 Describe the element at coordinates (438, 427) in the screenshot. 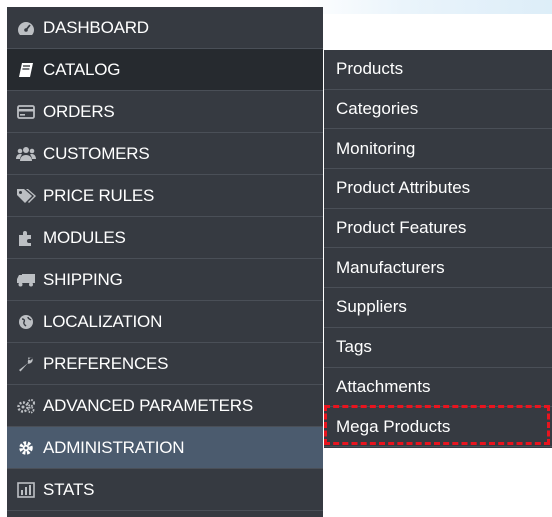

I see `submenu-item-mega-products: Mega Products` at that location.